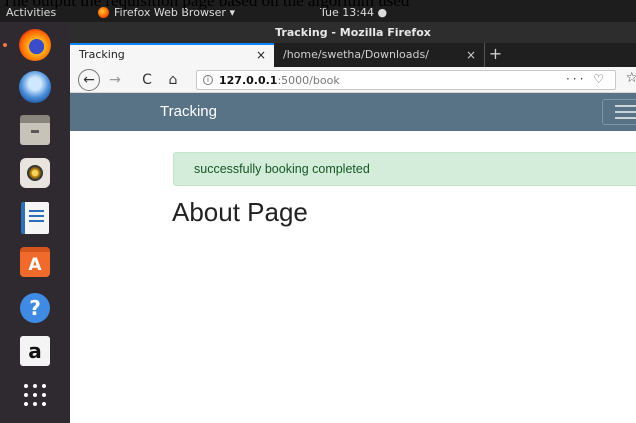  What do you see at coordinates (586, 79) in the screenshot?
I see `page-actions-icon: ··· ♡` at bounding box center [586, 79].